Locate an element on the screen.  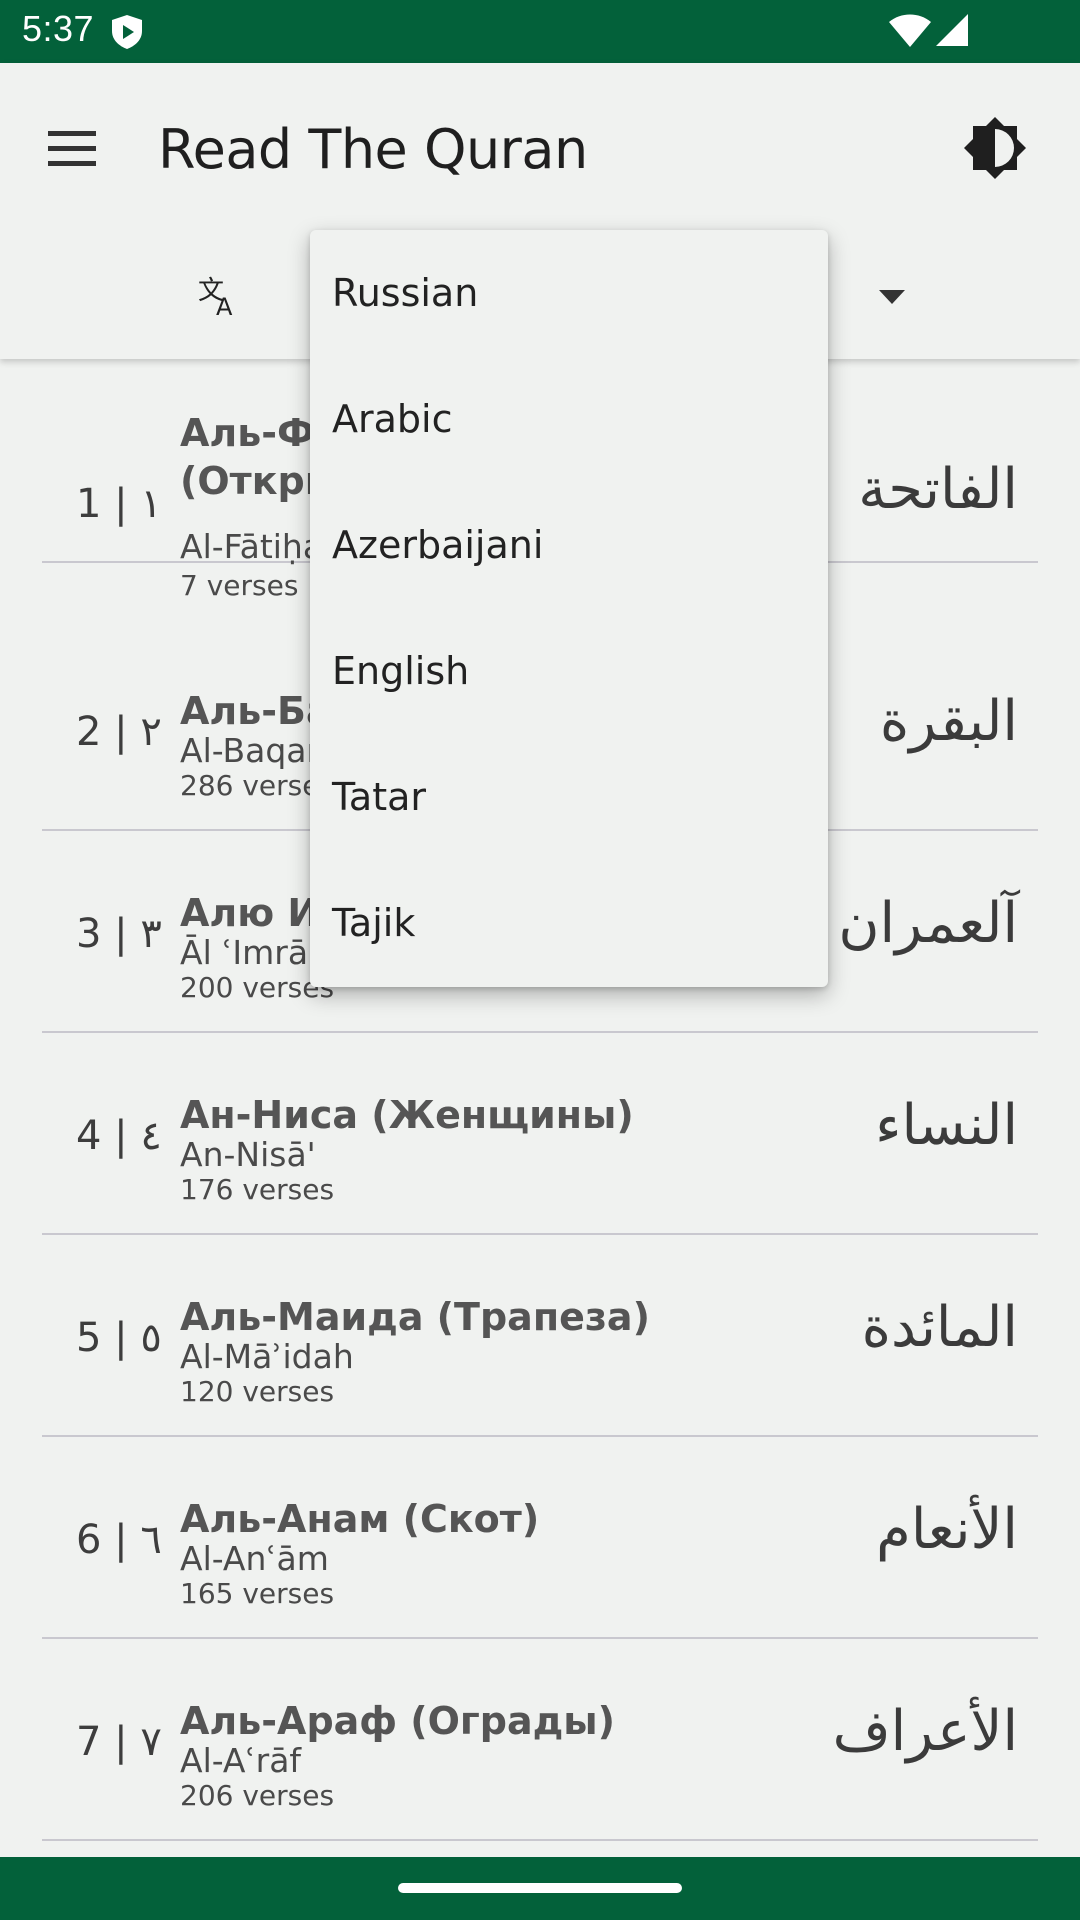
menu-item-tajik: Tajik is located at coordinates (572, 923).